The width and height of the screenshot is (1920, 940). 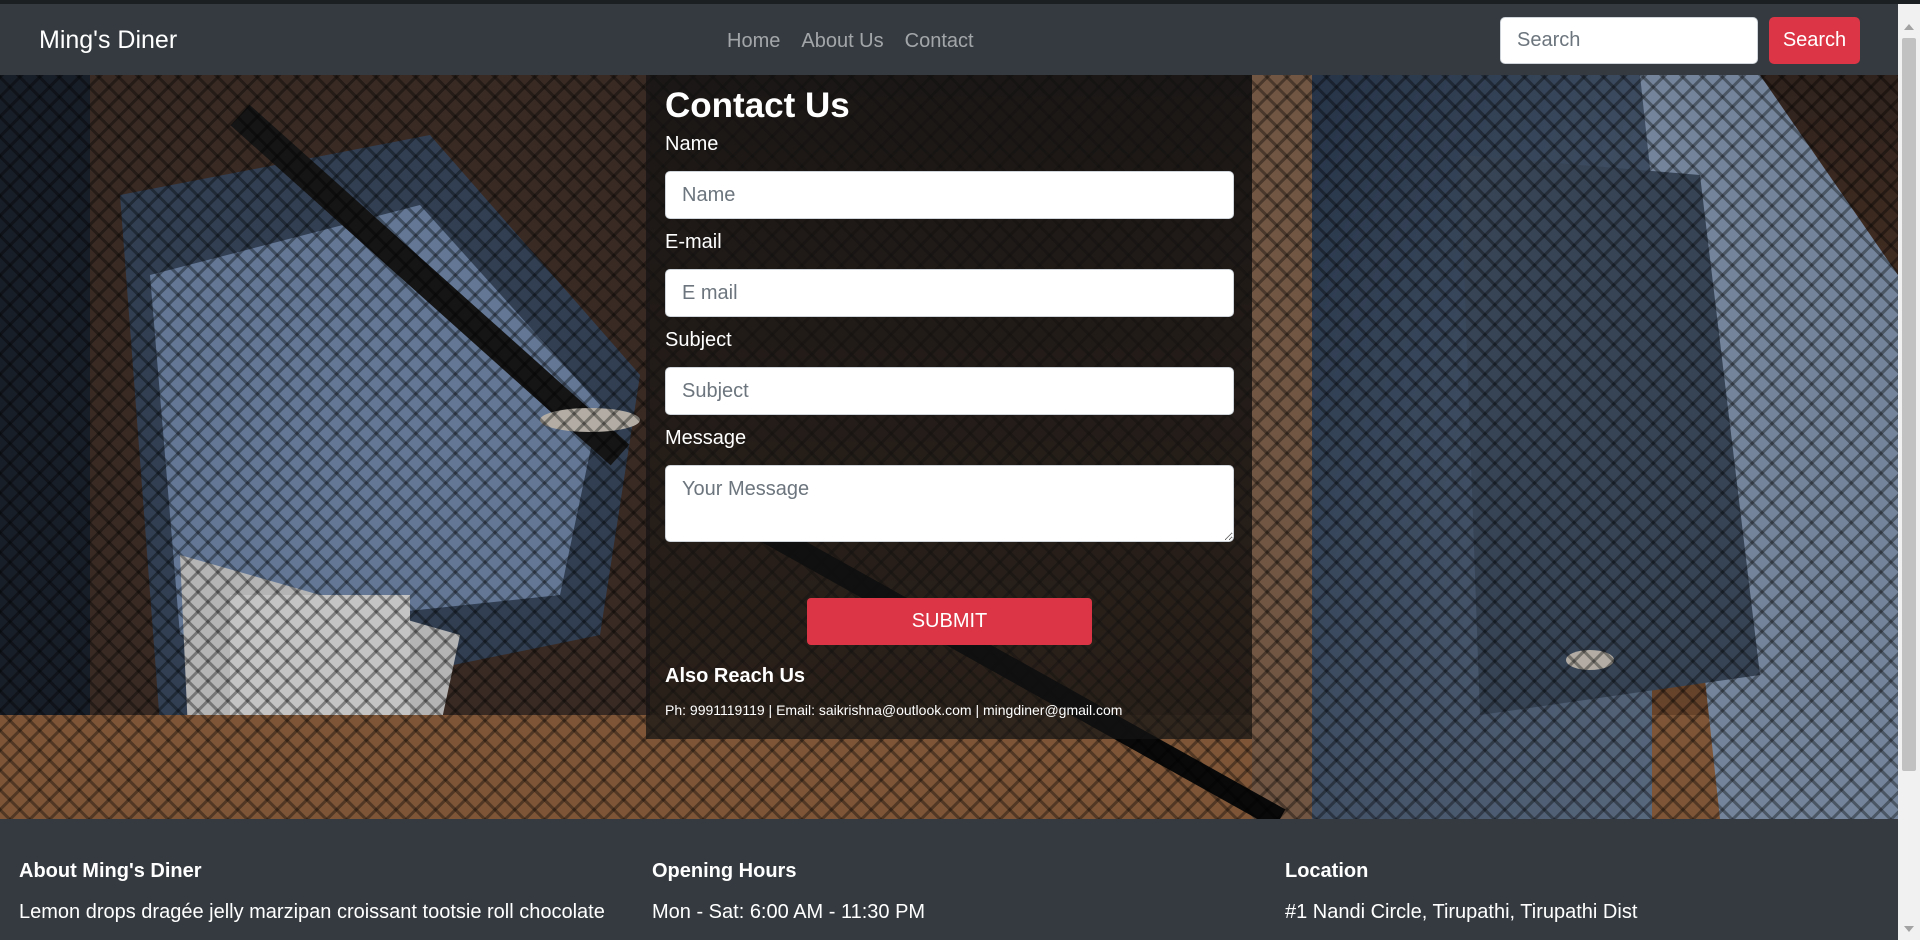 I want to click on message-label: Message, so click(x=706, y=438).